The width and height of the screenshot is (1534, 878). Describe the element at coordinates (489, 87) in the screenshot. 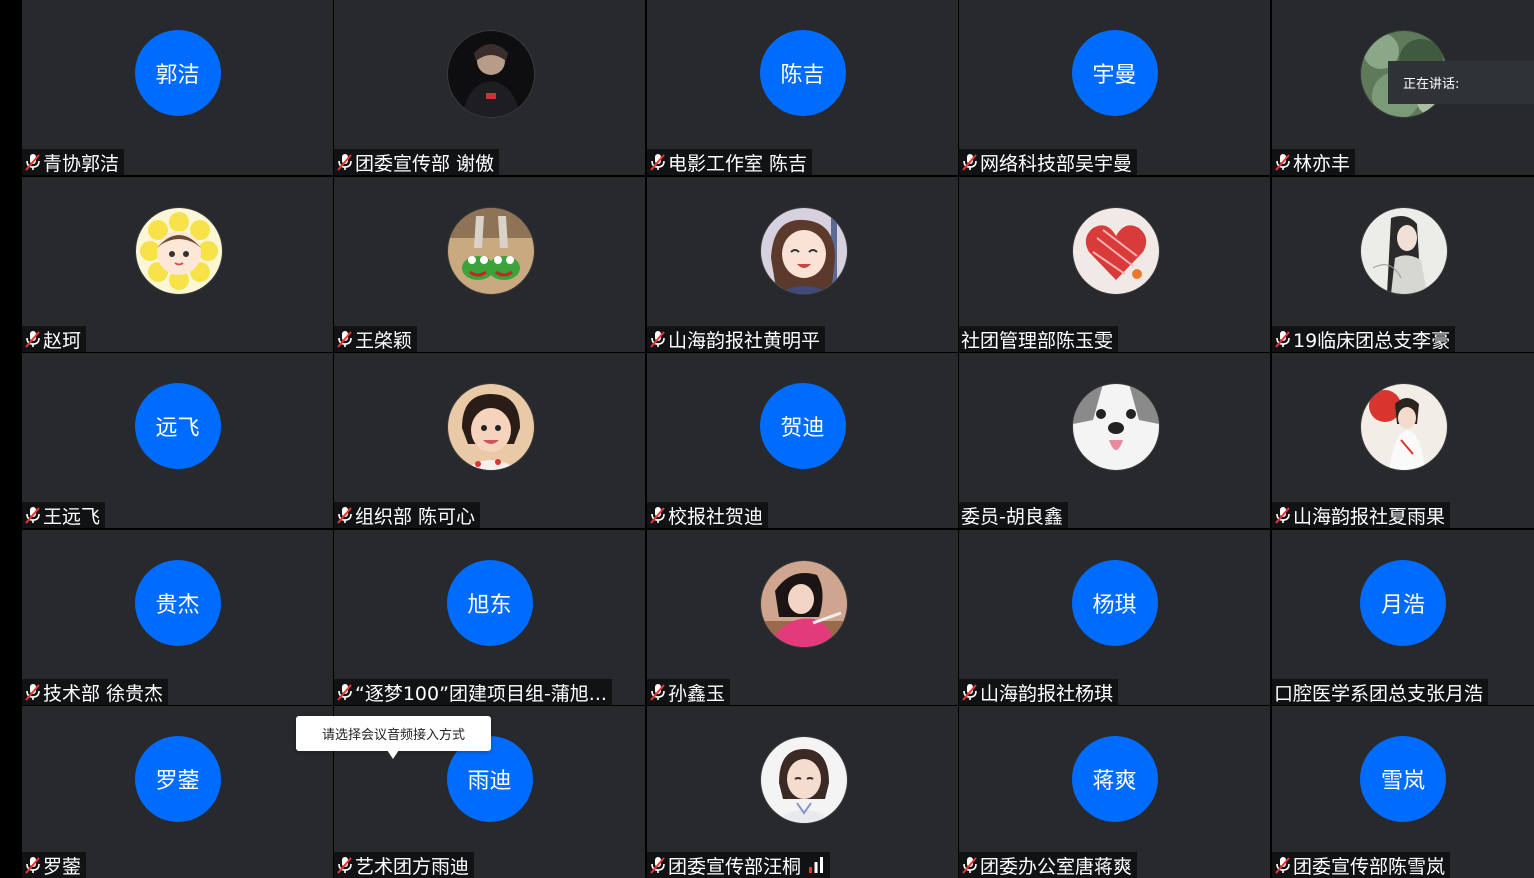

I see `participant-tile: 团委宣传部 谢傲` at that location.